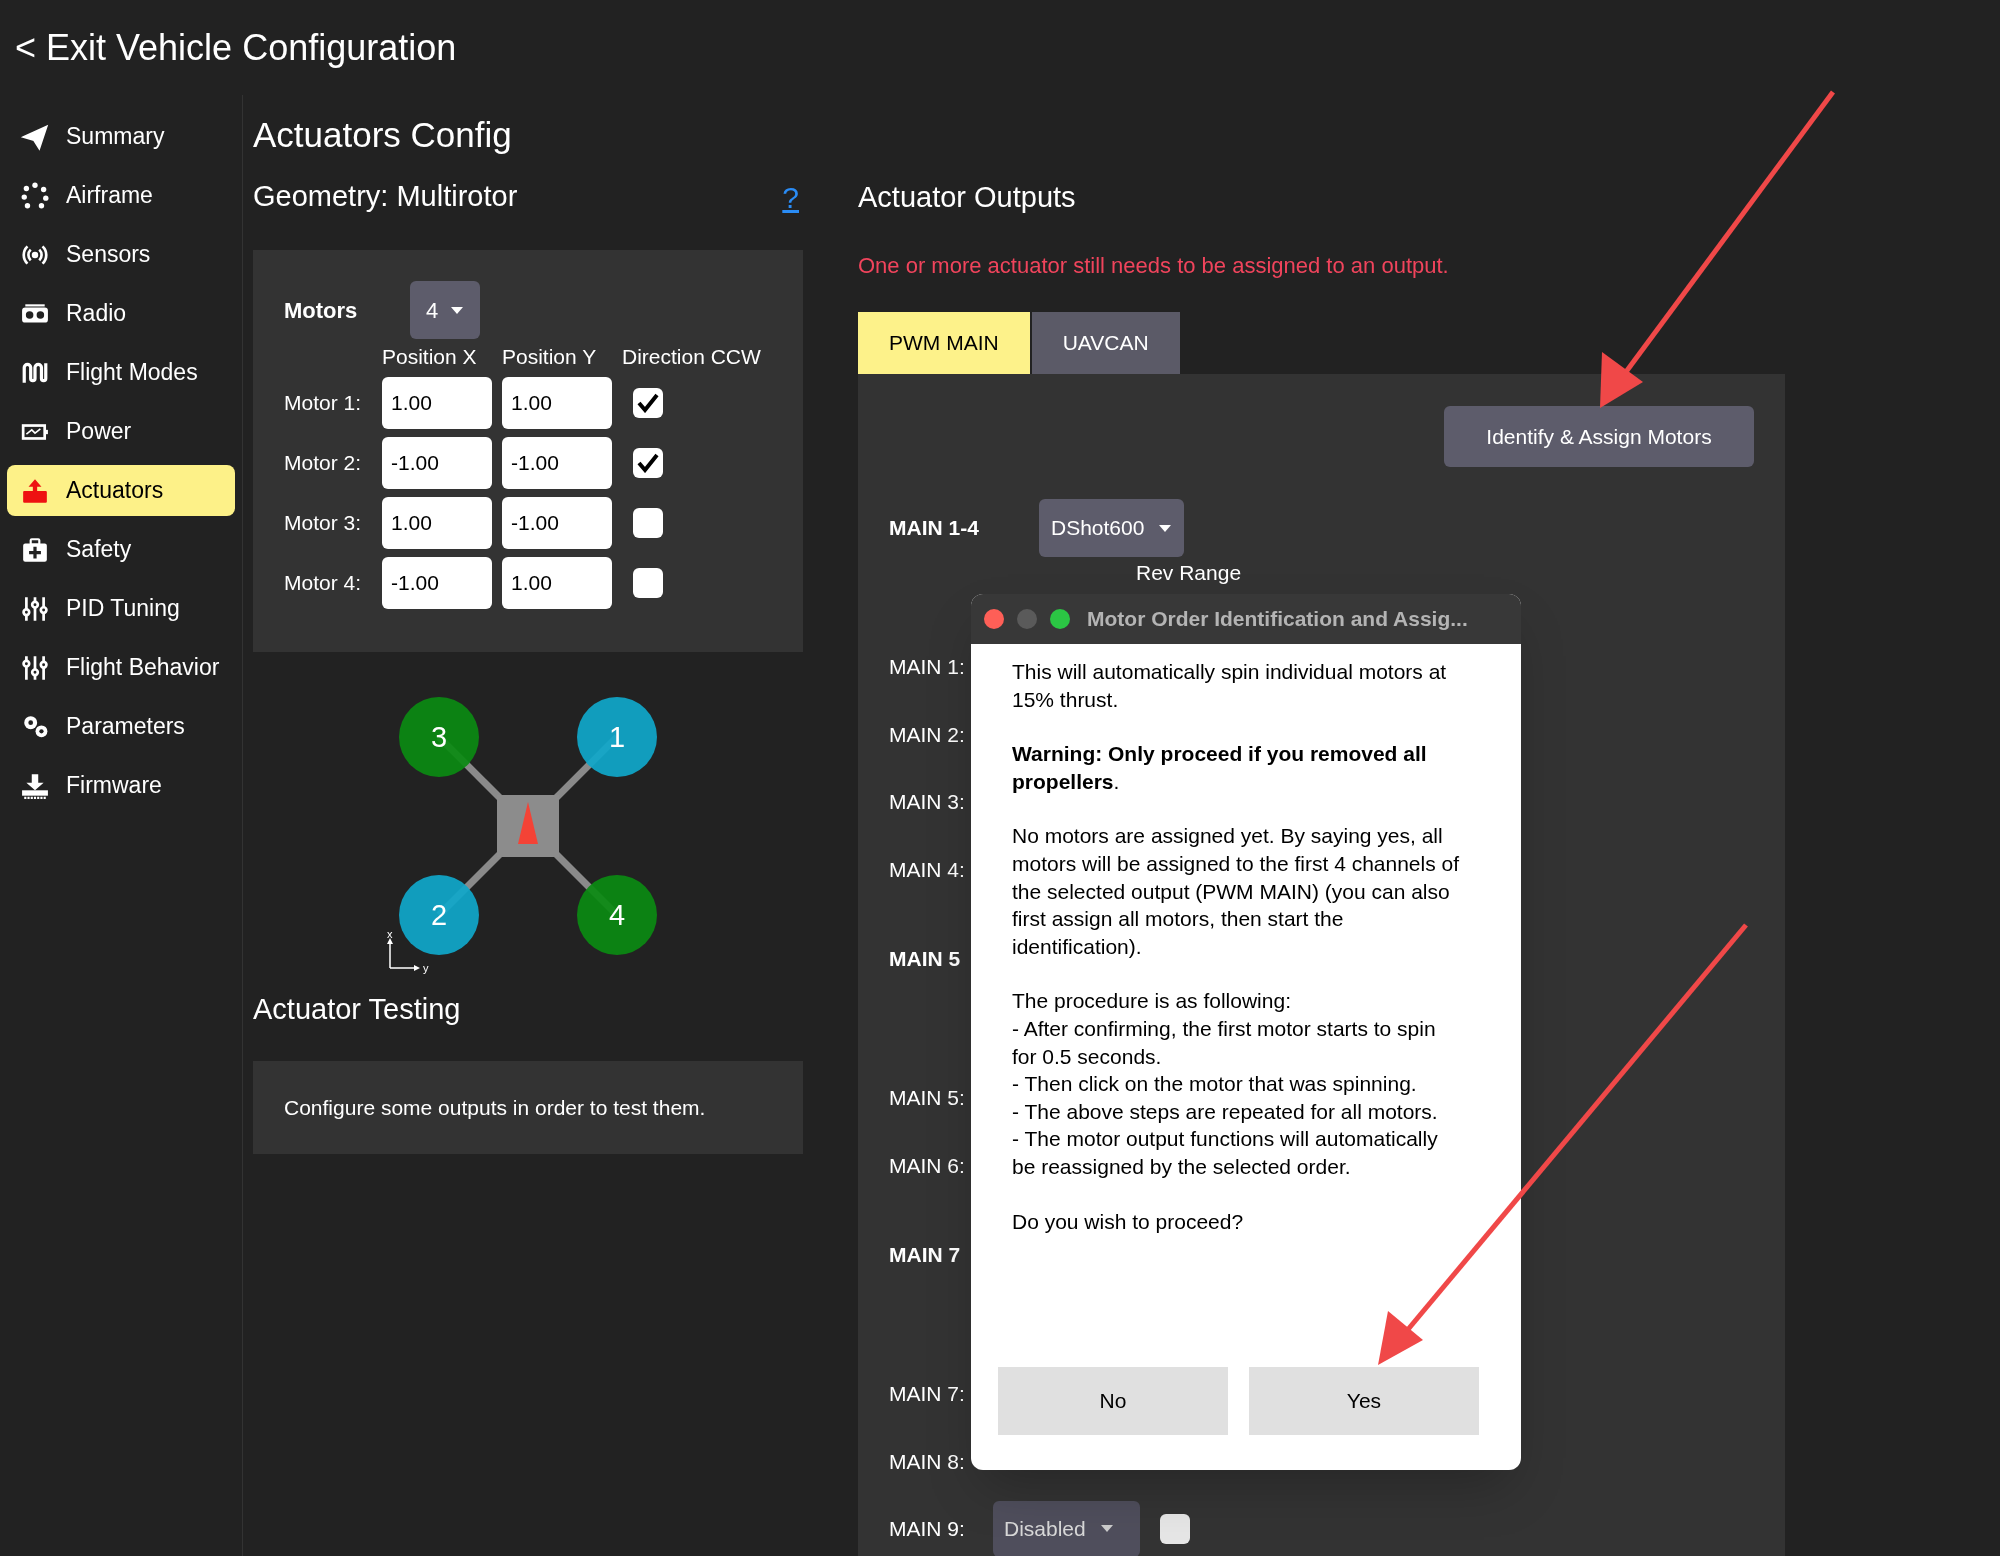 The image size is (2000, 1556). What do you see at coordinates (927, 869) in the screenshot?
I see `channel-label: MAIN 4:` at bounding box center [927, 869].